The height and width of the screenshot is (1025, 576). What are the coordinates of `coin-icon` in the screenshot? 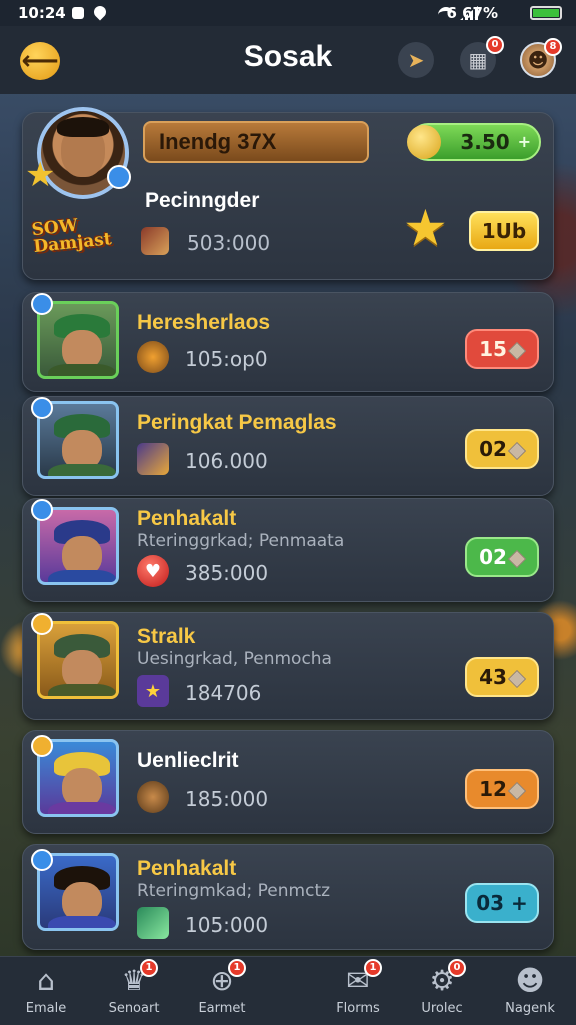 It's located at (424, 142).